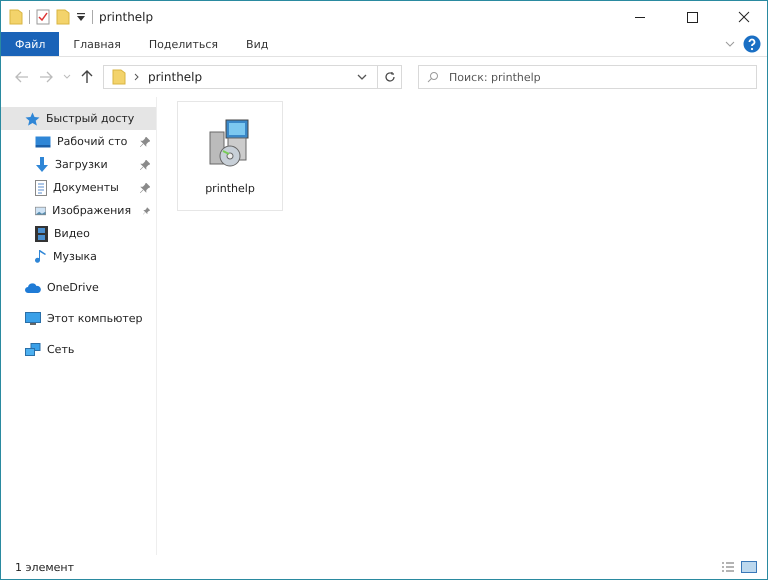 The height and width of the screenshot is (580, 768). What do you see at coordinates (81, 164) in the screenshot?
I see `sidebar-label: Загрузки` at bounding box center [81, 164].